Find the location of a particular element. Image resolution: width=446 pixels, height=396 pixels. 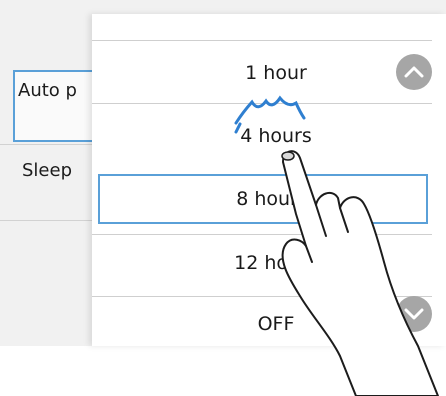

sleep-label: Sleep is located at coordinates (47, 170).